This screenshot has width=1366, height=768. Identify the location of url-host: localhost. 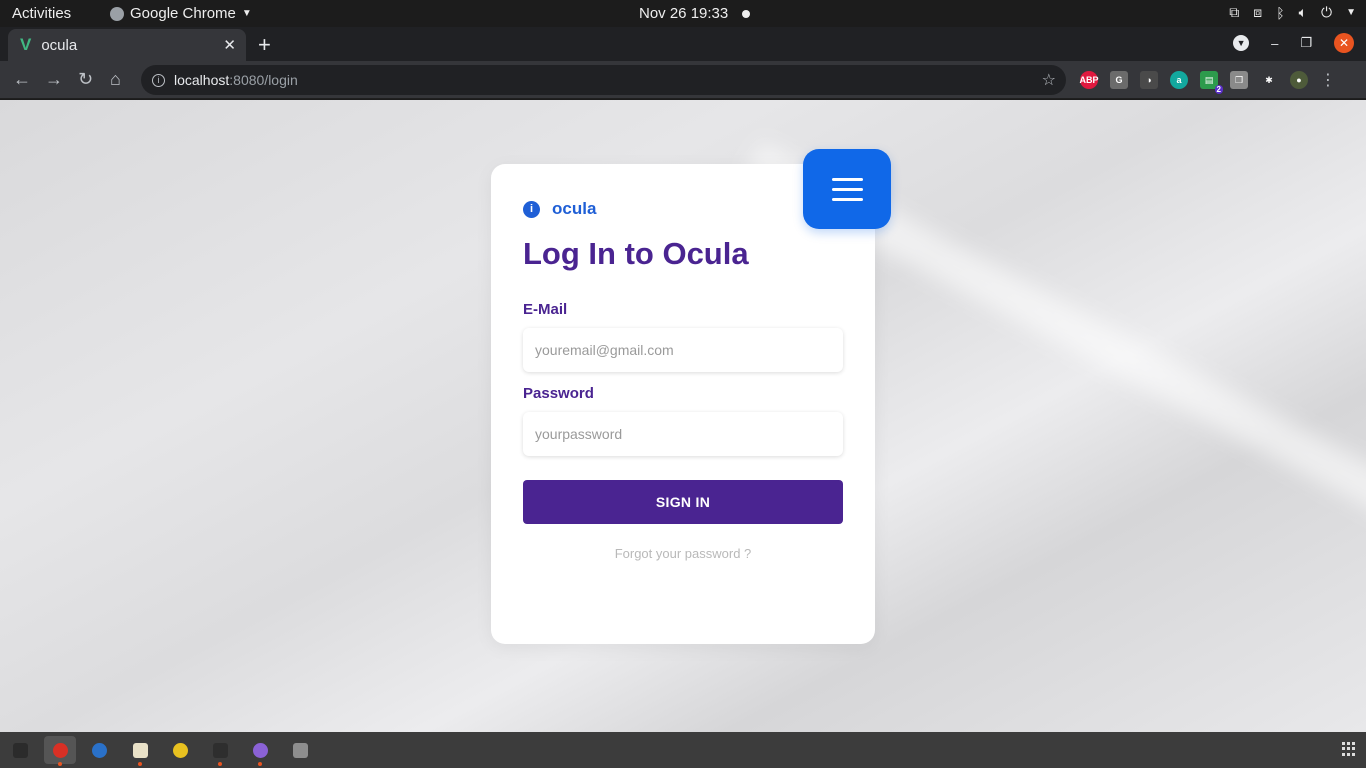
(202, 80).